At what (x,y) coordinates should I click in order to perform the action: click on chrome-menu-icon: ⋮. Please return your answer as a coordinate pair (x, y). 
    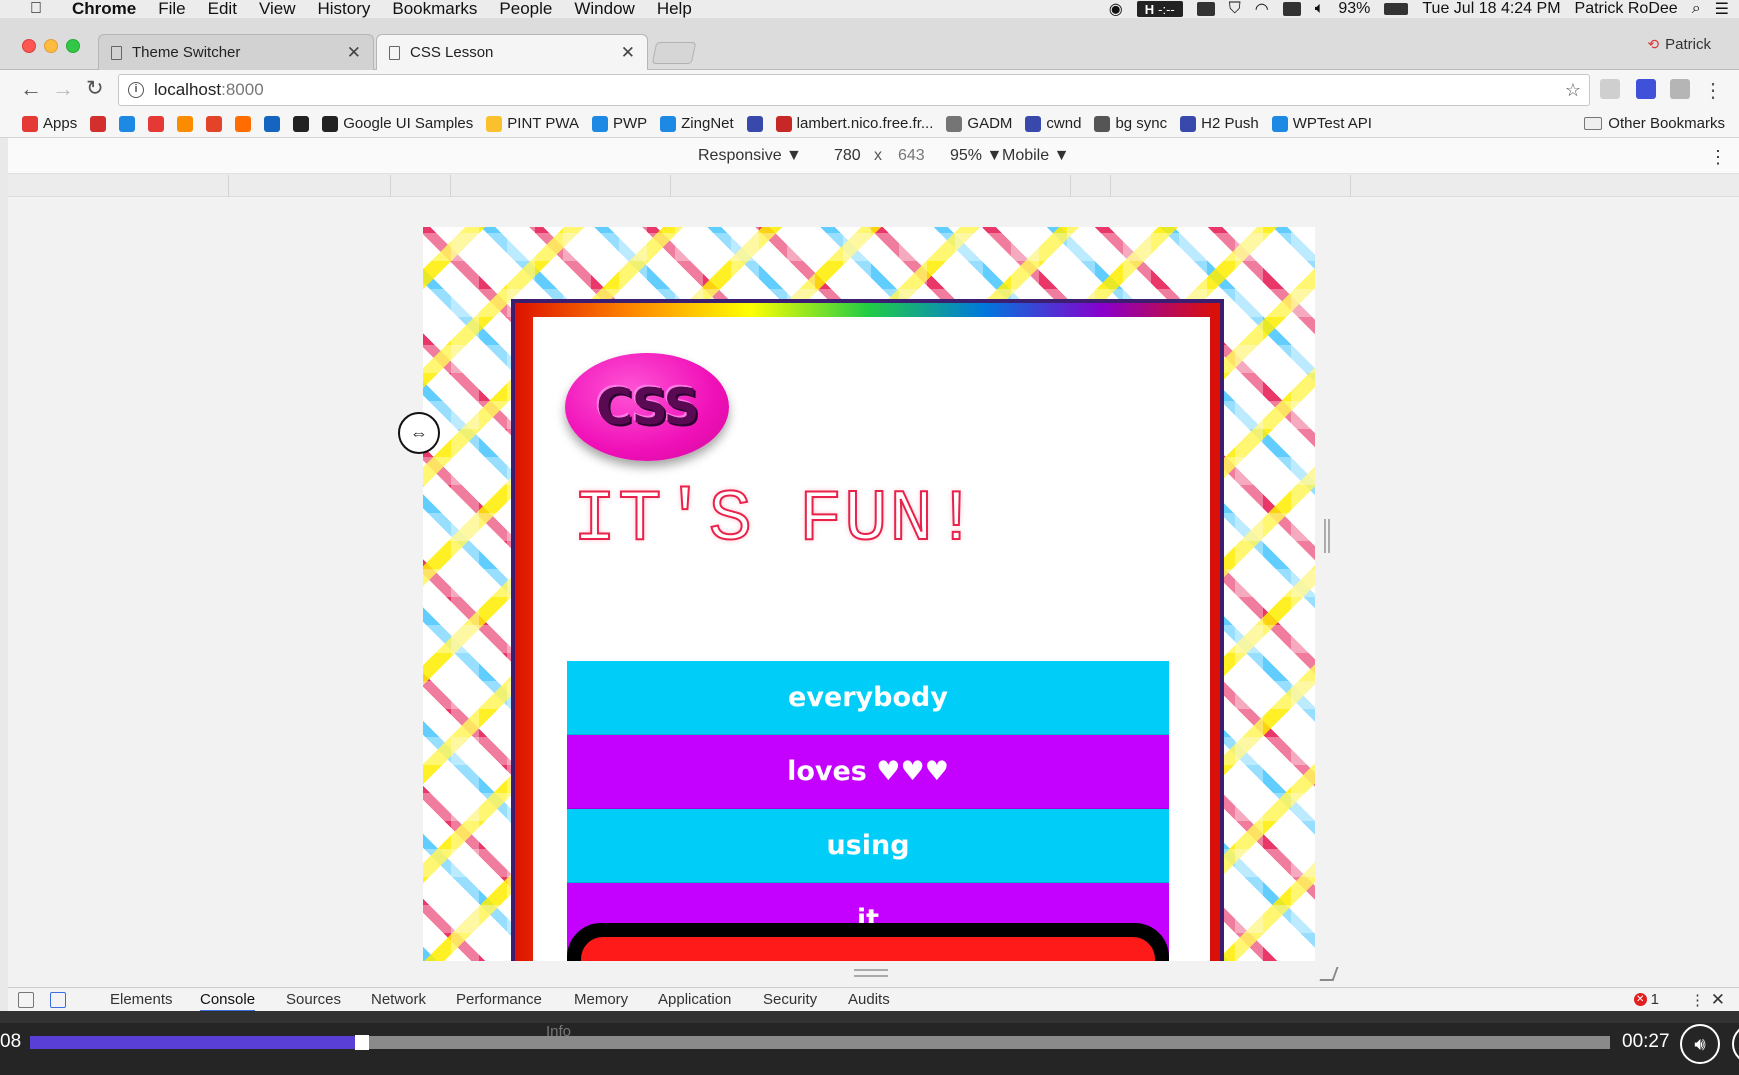
    Looking at the image, I should click on (1713, 90).